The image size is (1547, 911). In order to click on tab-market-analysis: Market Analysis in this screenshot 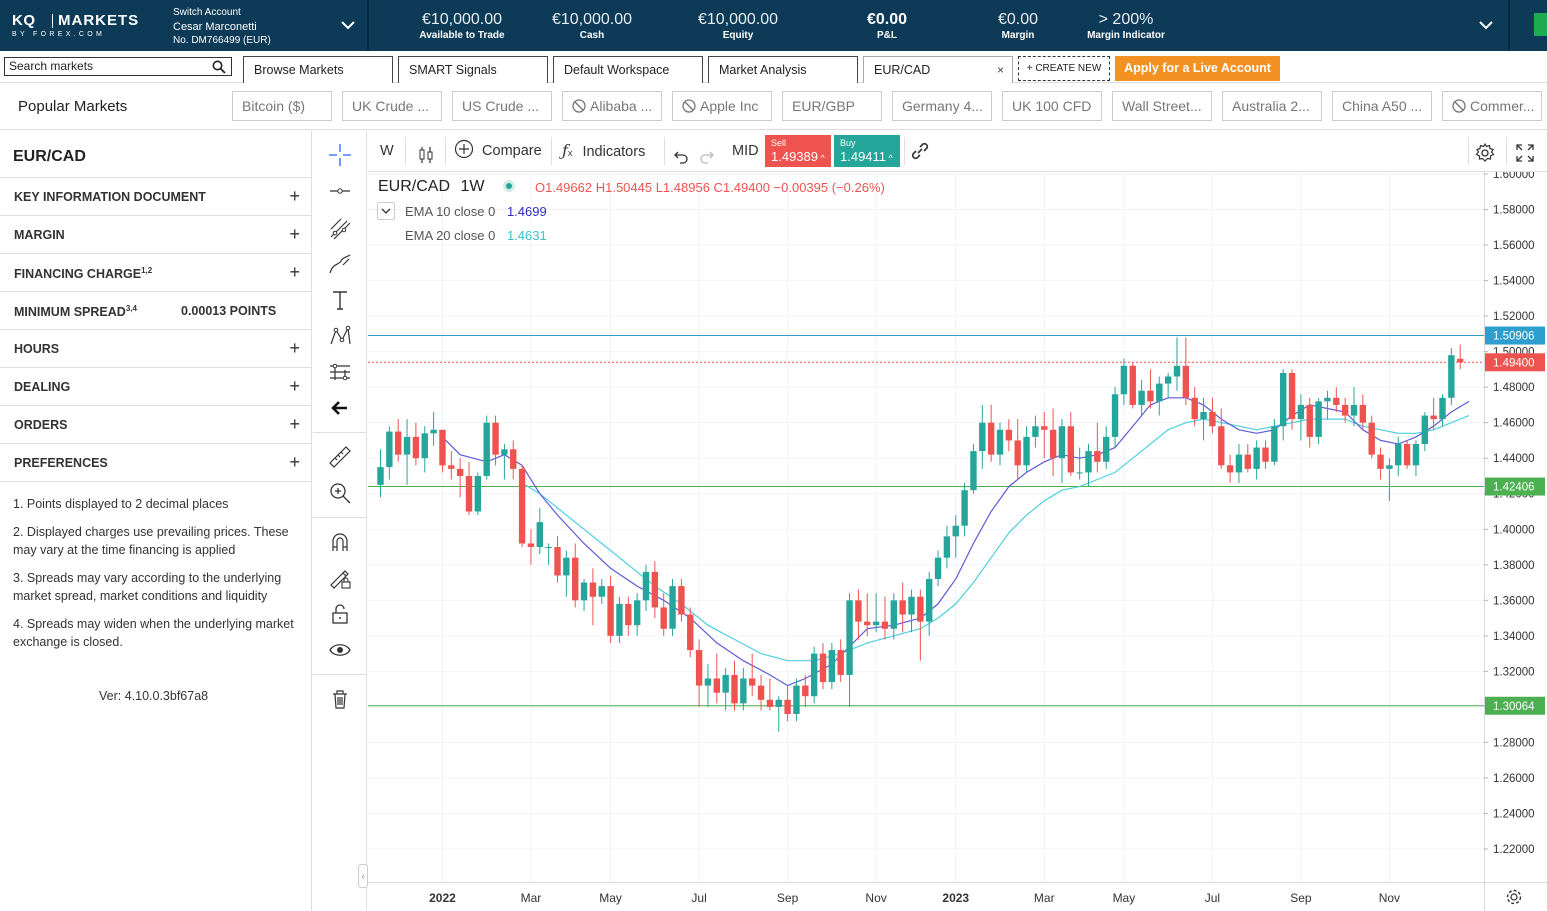, I will do `click(783, 69)`.